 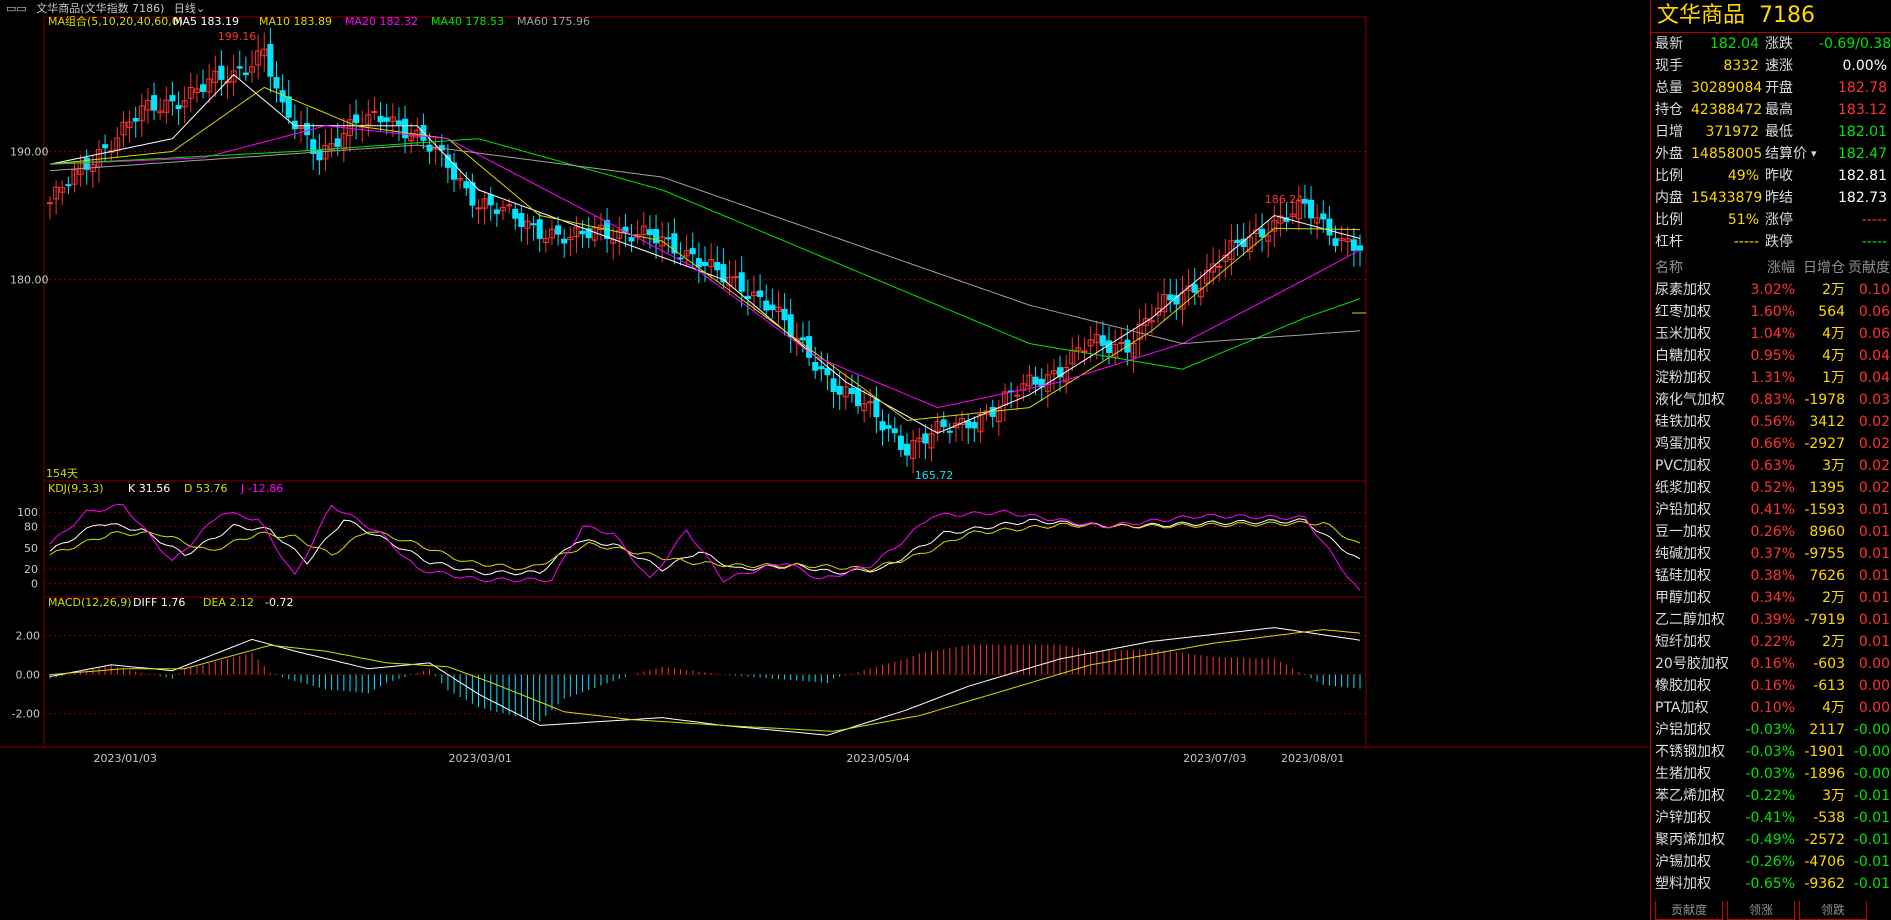 What do you see at coordinates (31, 548) in the screenshot?
I see `y-tick-label: 50` at bounding box center [31, 548].